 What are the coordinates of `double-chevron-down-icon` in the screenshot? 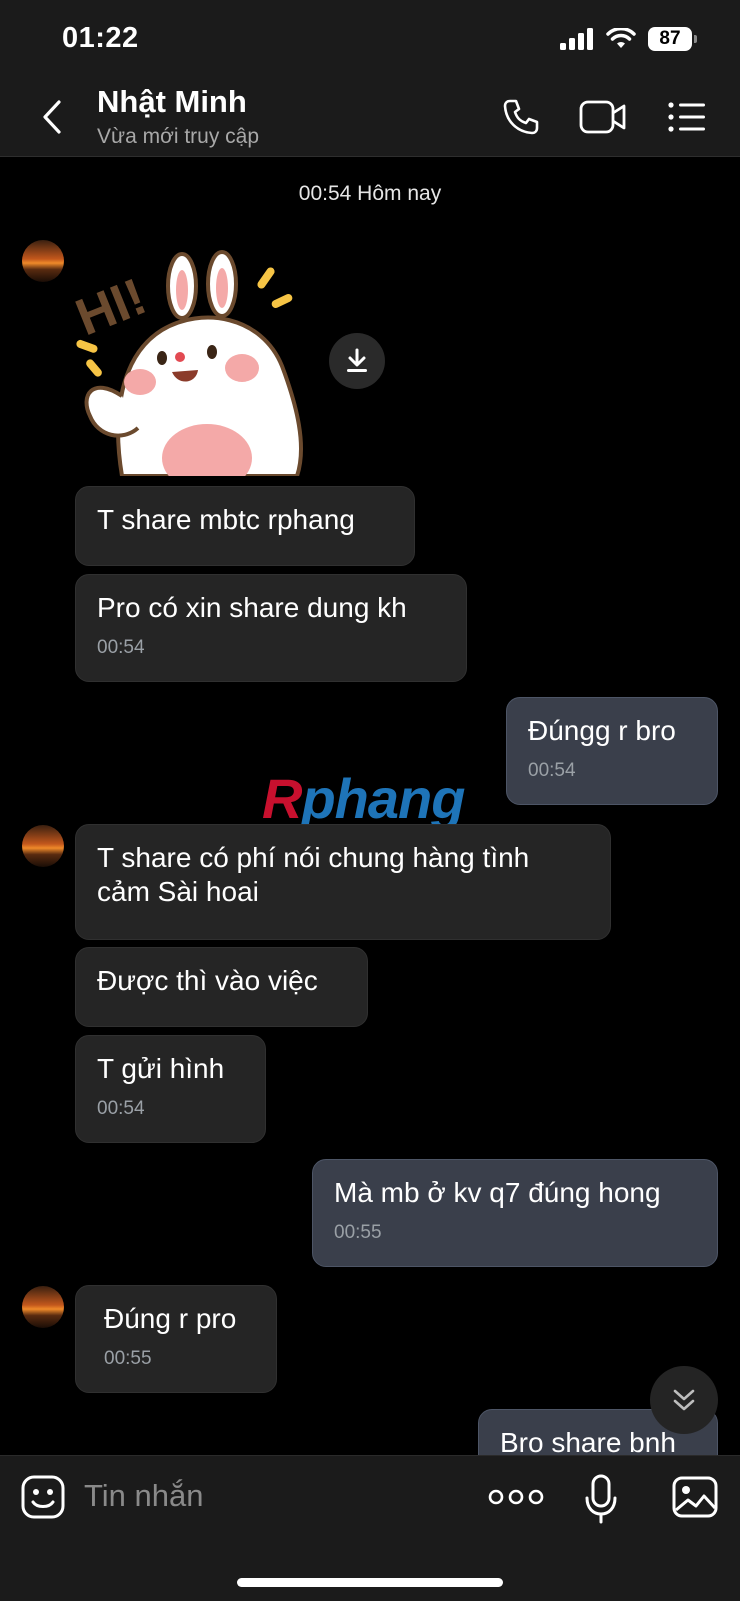 It's located at (684, 1400).